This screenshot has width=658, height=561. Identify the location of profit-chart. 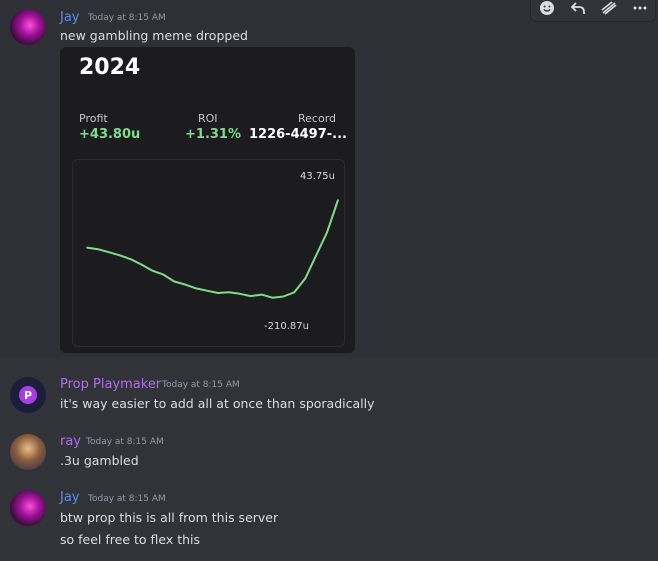
(208, 253).